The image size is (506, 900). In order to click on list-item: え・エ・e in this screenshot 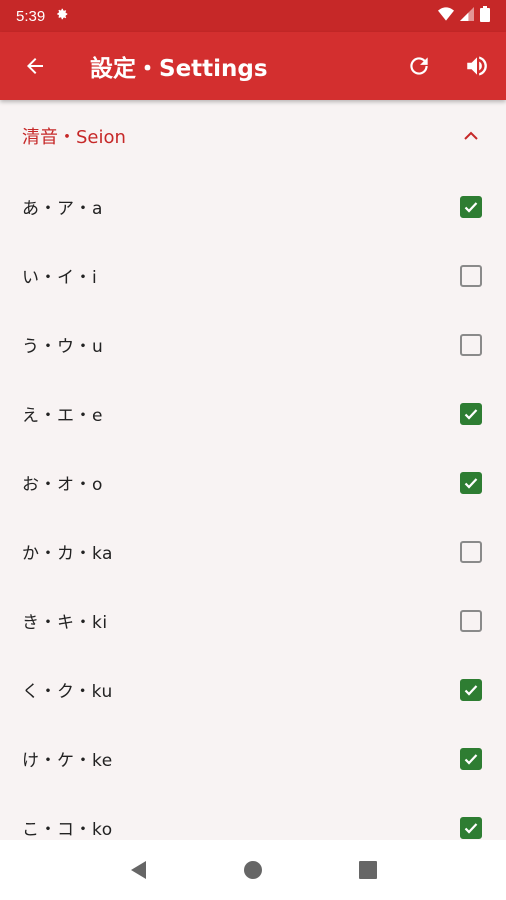, I will do `click(253, 413)`.